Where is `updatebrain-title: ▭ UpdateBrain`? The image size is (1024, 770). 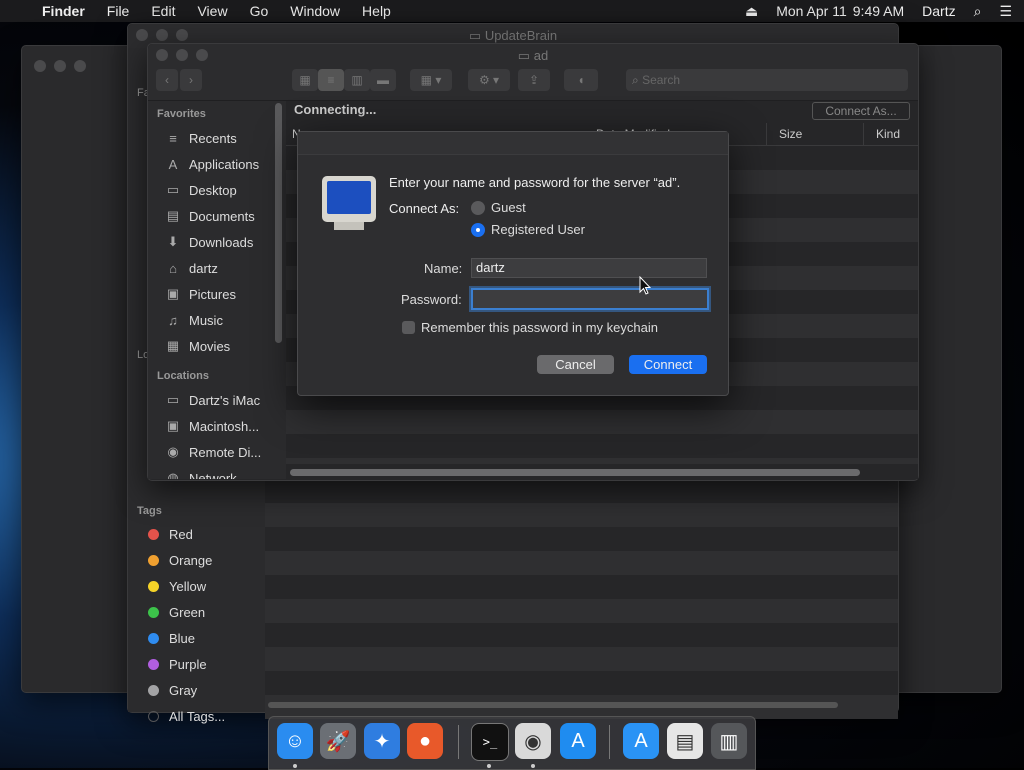
updatebrain-title: ▭ UpdateBrain is located at coordinates (513, 36).